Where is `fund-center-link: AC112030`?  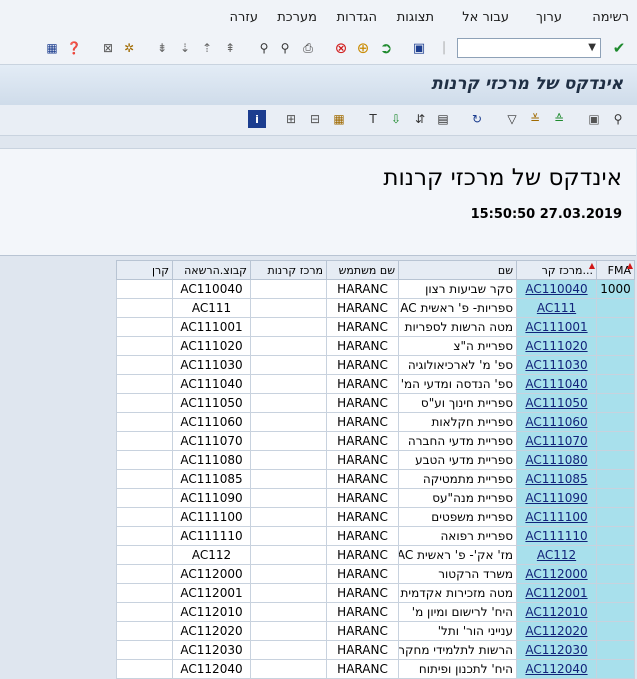
fund-center-link: AC112030 is located at coordinates (556, 650).